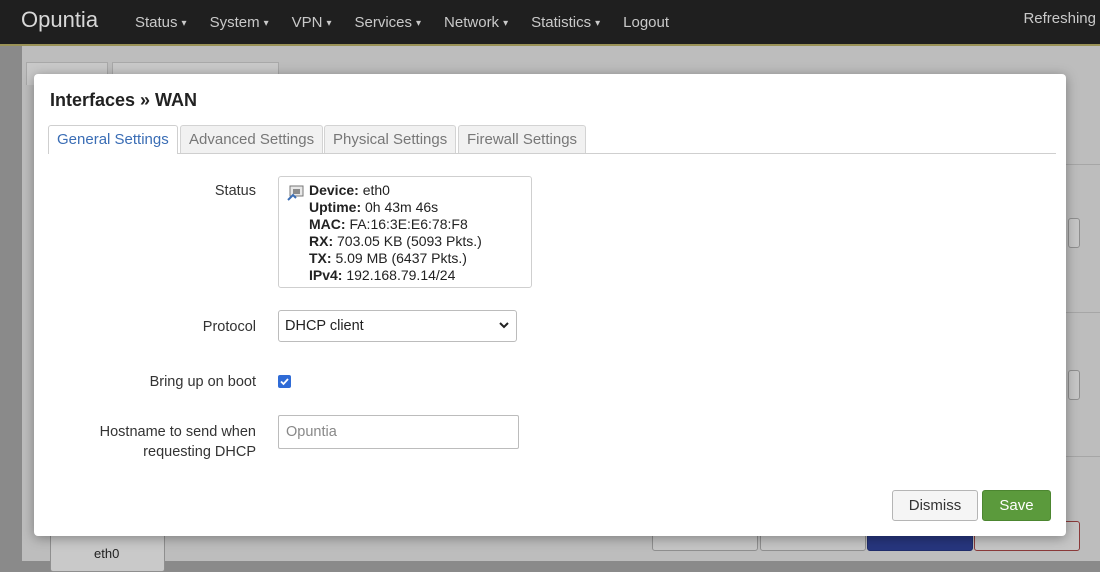  What do you see at coordinates (335, 207) in the screenshot?
I see `status-uptime-key: Uptime:` at bounding box center [335, 207].